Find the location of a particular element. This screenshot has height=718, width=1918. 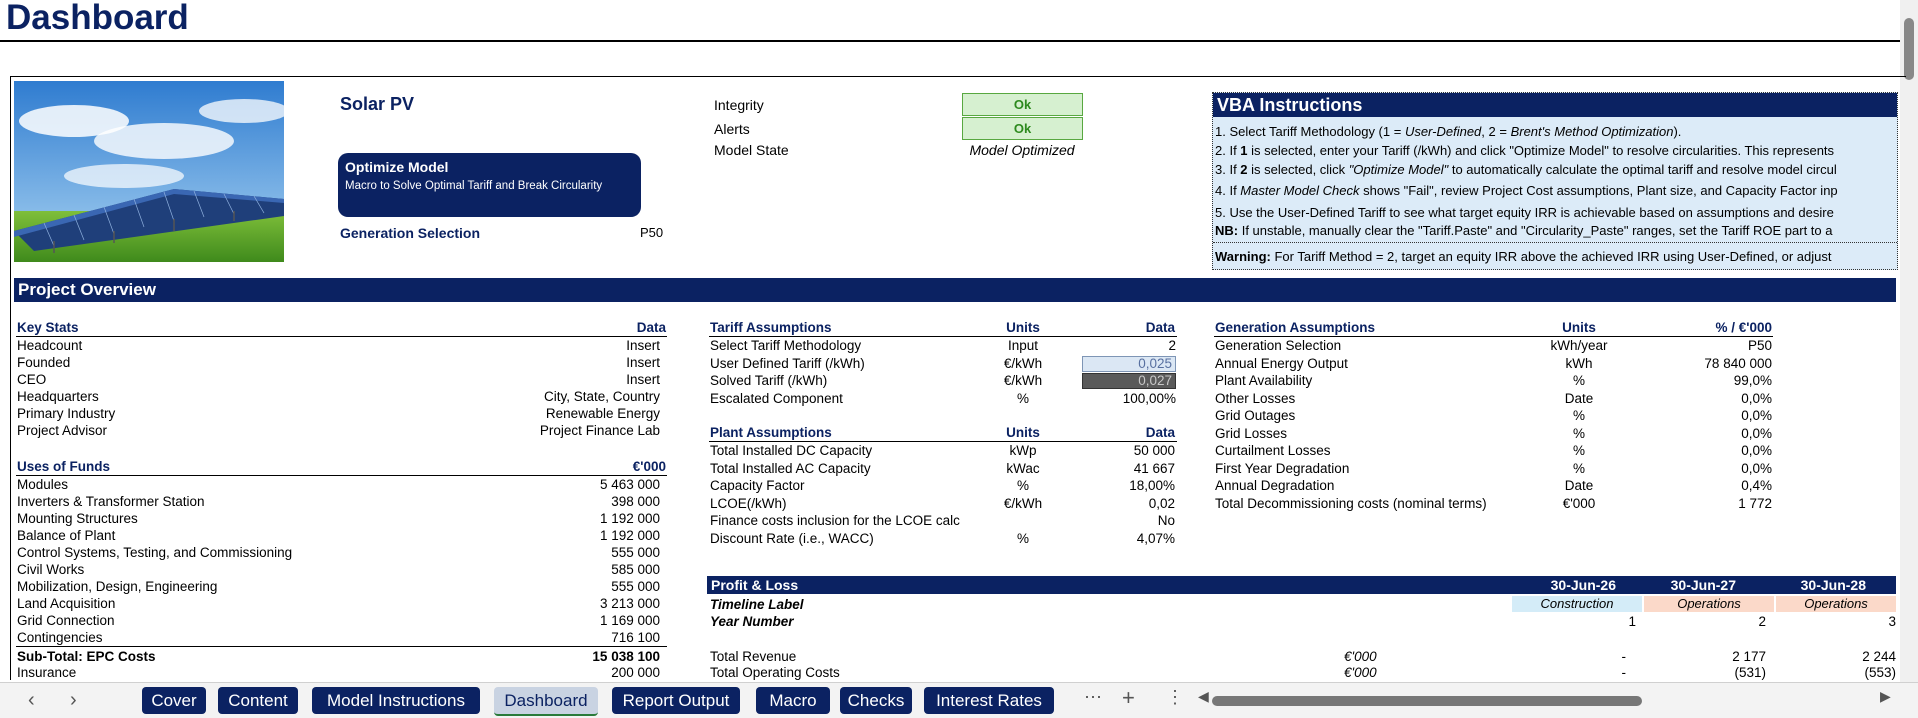

generation-row-label: First Year Degradation is located at coordinates (1282, 468).